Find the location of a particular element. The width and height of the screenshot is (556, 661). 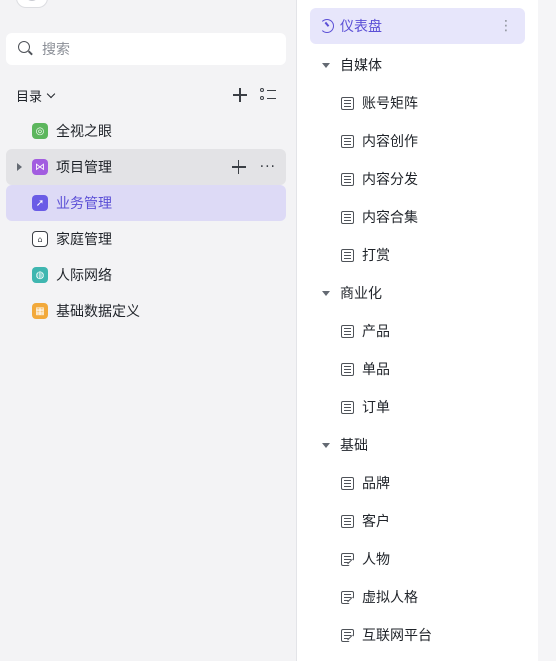

more-vertical-icon: ⋮ is located at coordinates (506, 26).